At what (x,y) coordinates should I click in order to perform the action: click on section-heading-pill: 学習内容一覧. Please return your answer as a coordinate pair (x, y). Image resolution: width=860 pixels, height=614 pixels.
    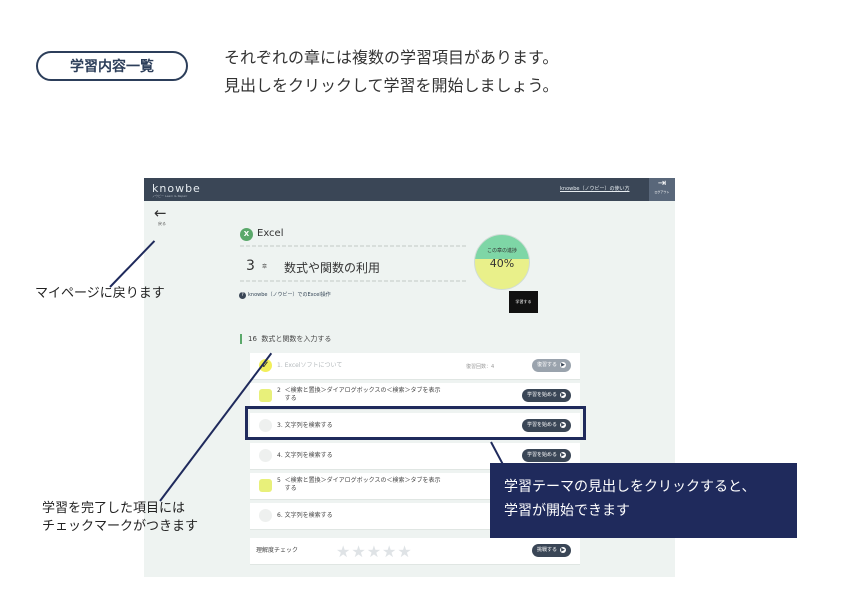
    Looking at the image, I should click on (112, 66).